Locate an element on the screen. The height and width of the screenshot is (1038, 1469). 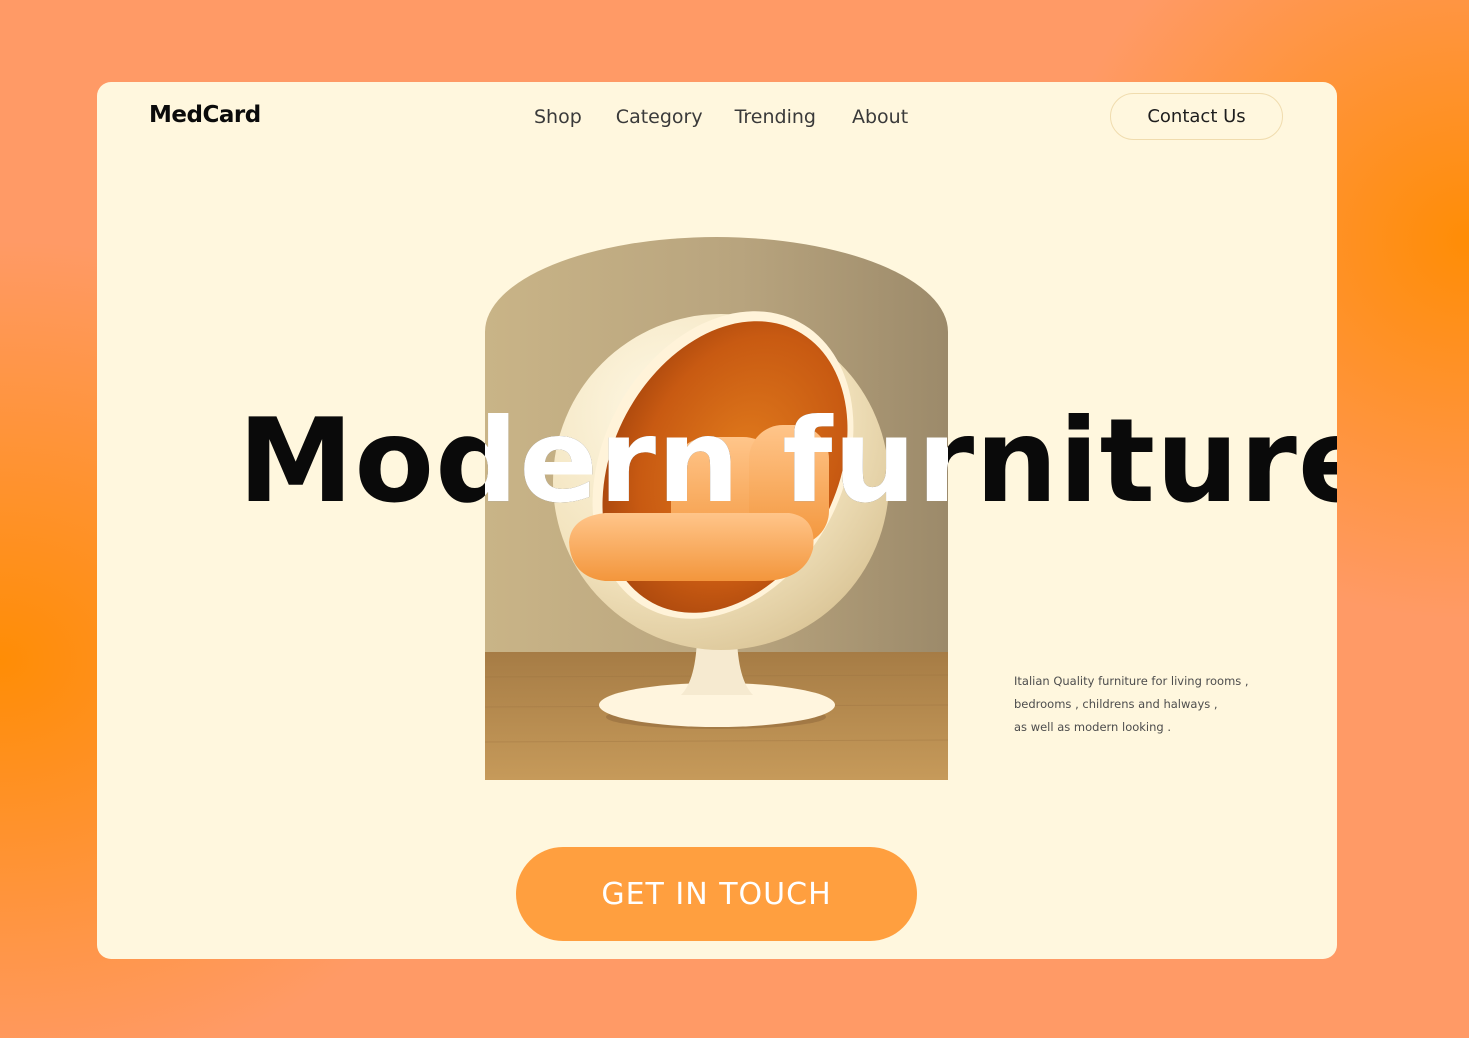
get-in-touch-button: GET IN TOUCH is located at coordinates (716, 894).